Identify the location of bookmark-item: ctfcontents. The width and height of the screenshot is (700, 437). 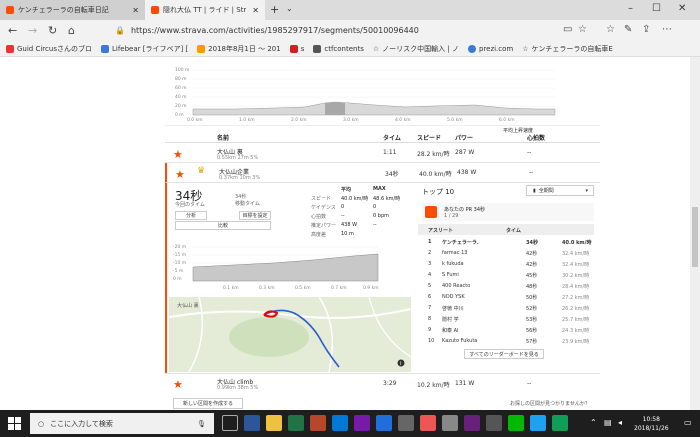
(338, 48).